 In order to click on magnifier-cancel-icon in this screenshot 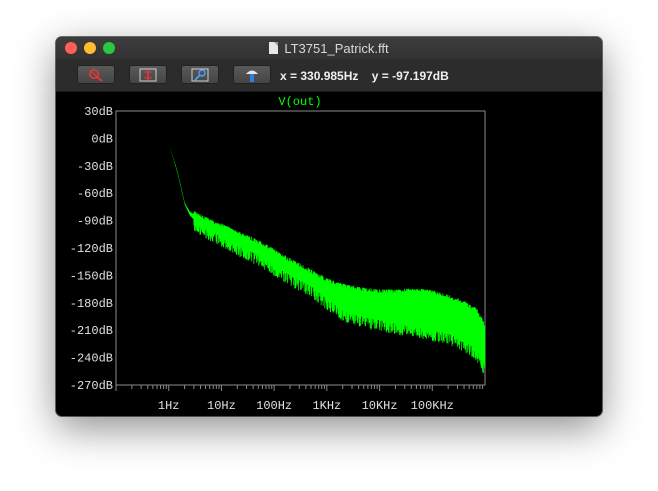, I will do `click(96, 75)`.